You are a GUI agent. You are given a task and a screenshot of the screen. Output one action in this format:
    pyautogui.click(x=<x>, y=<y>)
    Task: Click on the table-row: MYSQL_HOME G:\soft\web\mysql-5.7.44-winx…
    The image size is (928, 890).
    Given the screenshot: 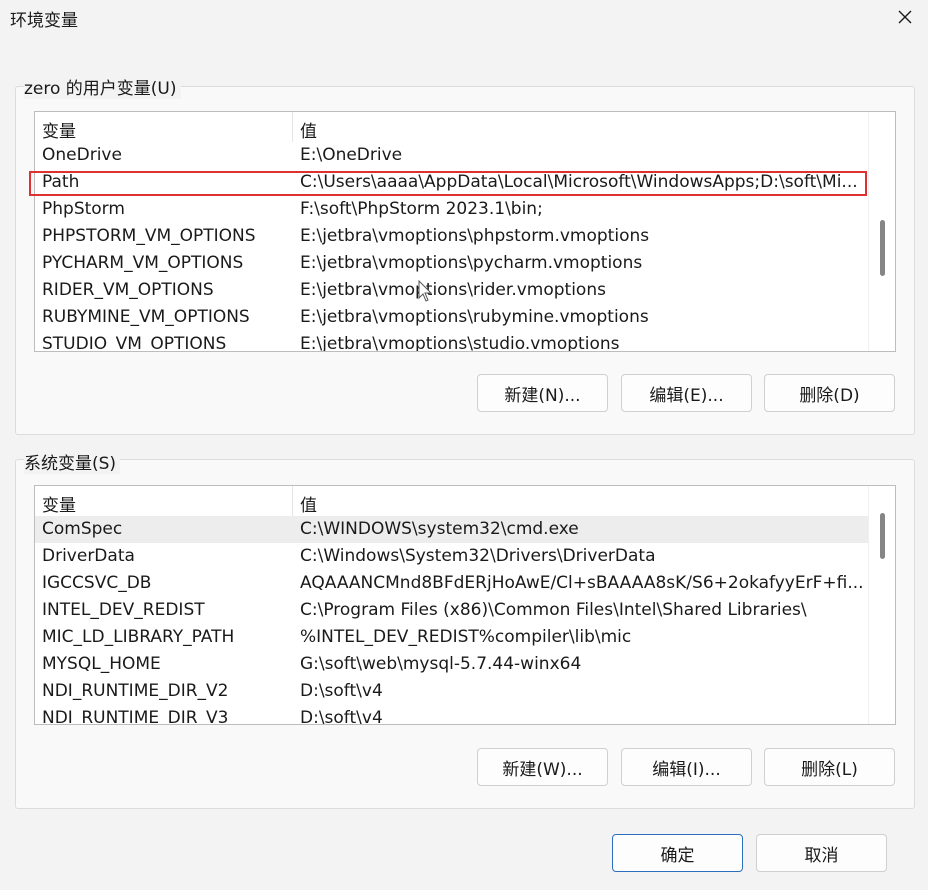 What is the action you would take?
    pyautogui.click(x=452, y=664)
    